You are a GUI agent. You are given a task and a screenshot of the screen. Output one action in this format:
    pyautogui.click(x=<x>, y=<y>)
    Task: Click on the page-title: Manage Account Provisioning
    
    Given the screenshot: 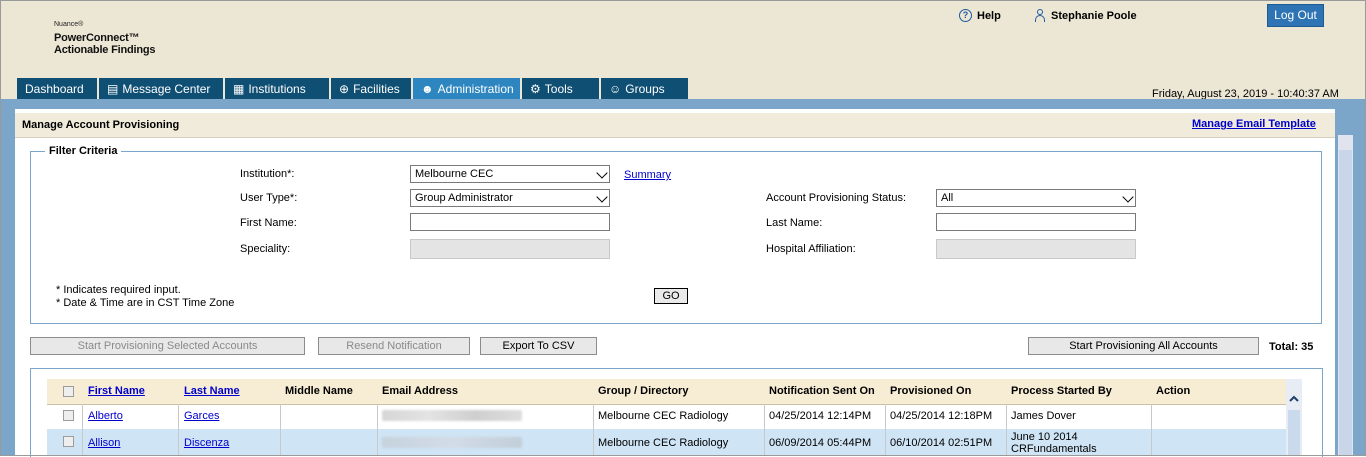 What is the action you would take?
    pyautogui.click(x=101, y=125)
    